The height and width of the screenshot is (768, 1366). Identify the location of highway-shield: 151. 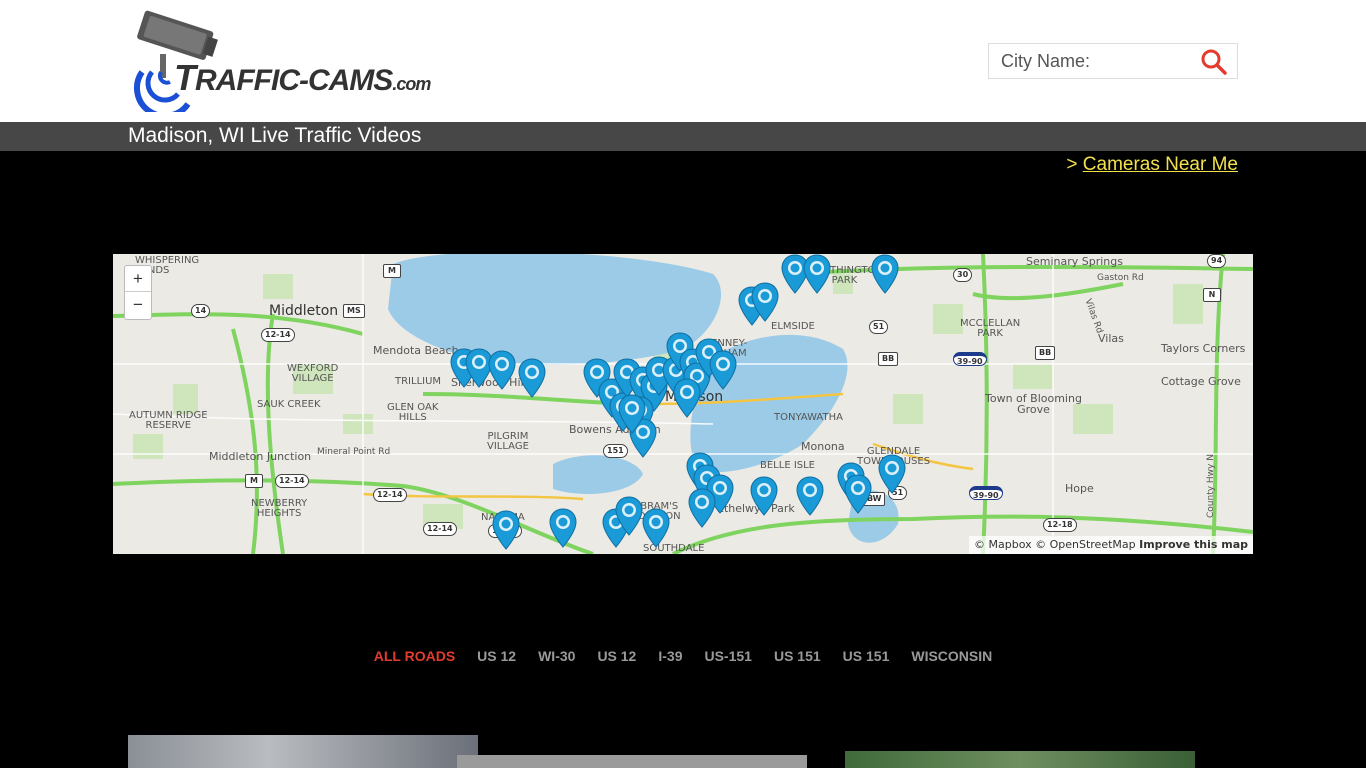
(615, 451).